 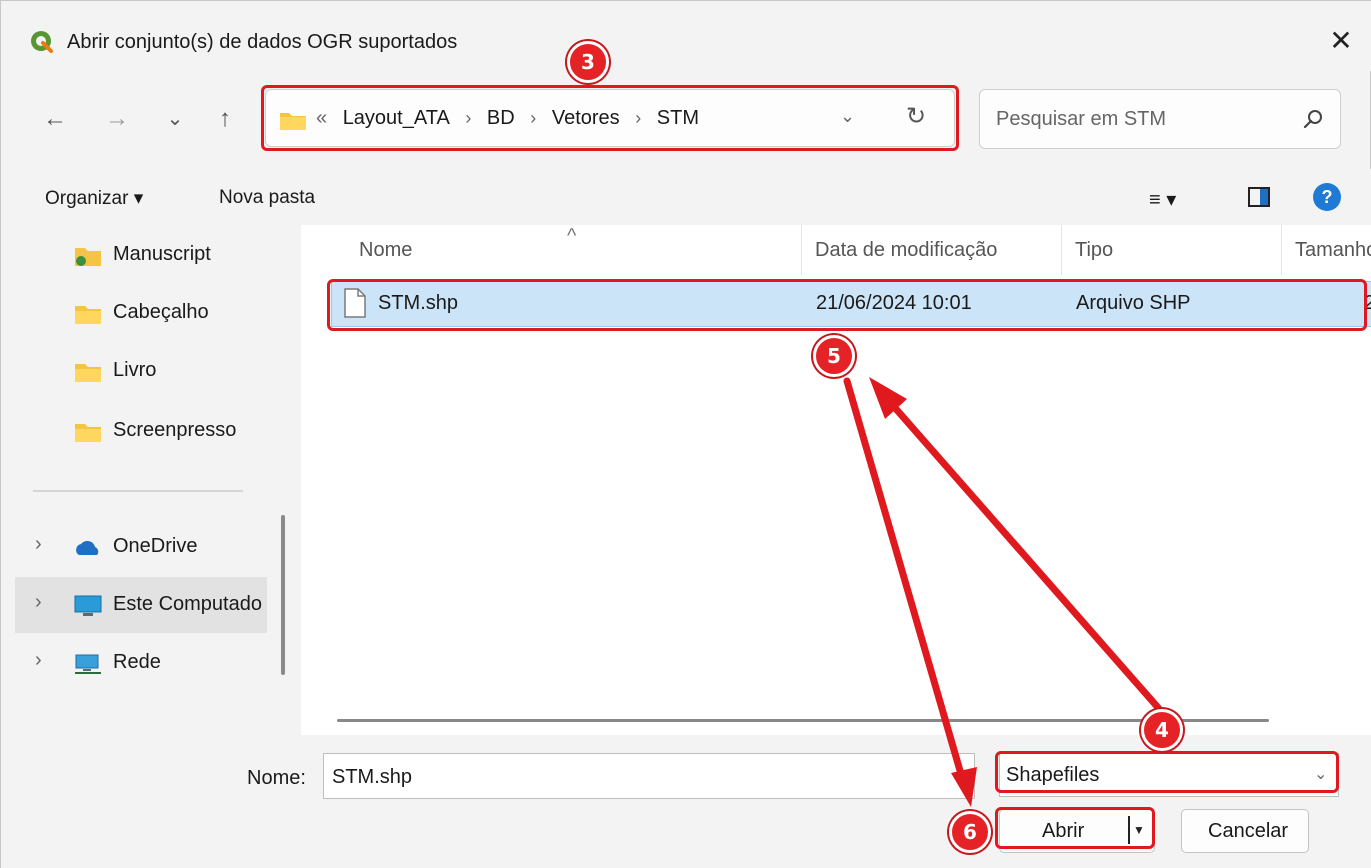 What do you see at coordinates (138, 491) in the screenshot?
I see `sidebar-divider` at bounding box center [138, 491].